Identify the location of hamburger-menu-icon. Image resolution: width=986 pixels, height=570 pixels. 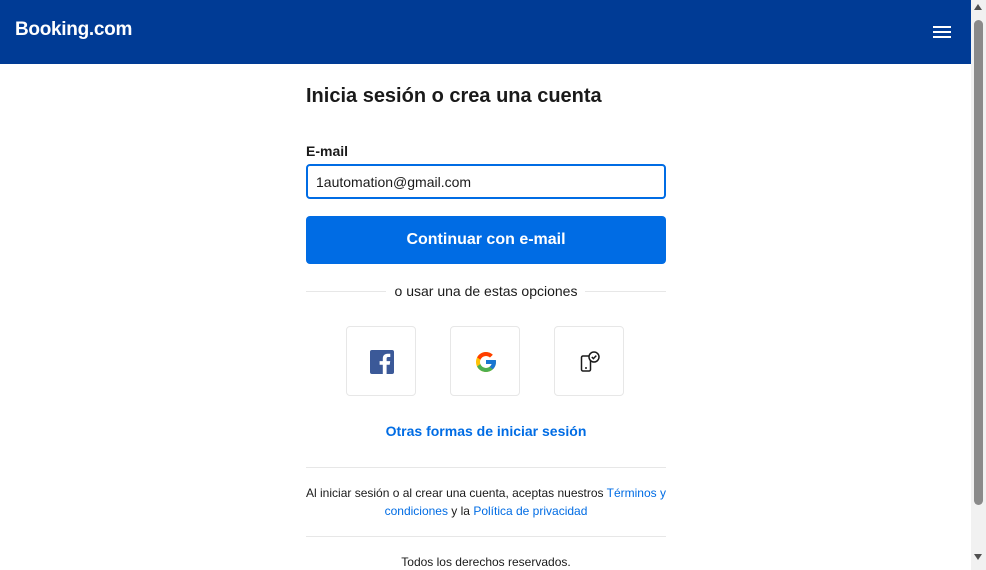
(942, 32).